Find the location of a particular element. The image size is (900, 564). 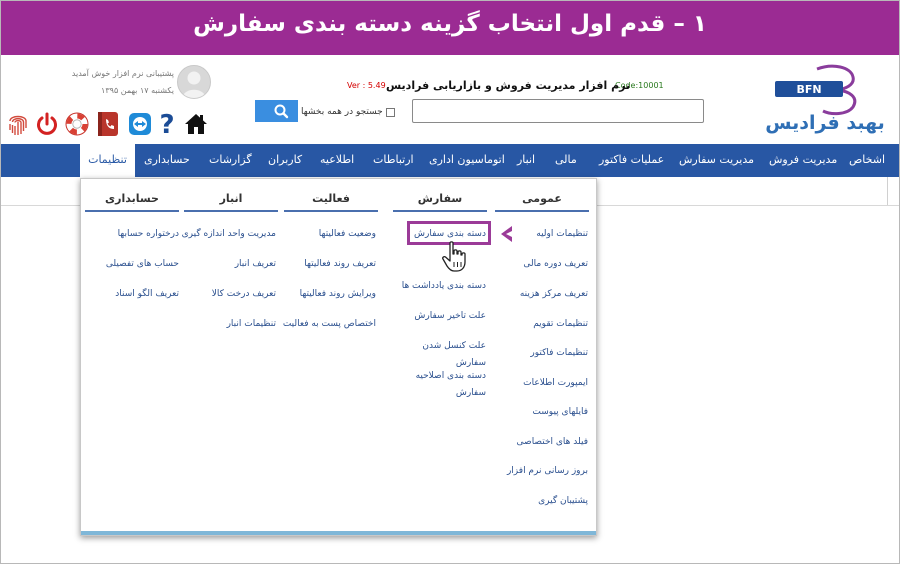

menu-item-attachments: فایلهای پیوست is located at coordinates (560, 412).